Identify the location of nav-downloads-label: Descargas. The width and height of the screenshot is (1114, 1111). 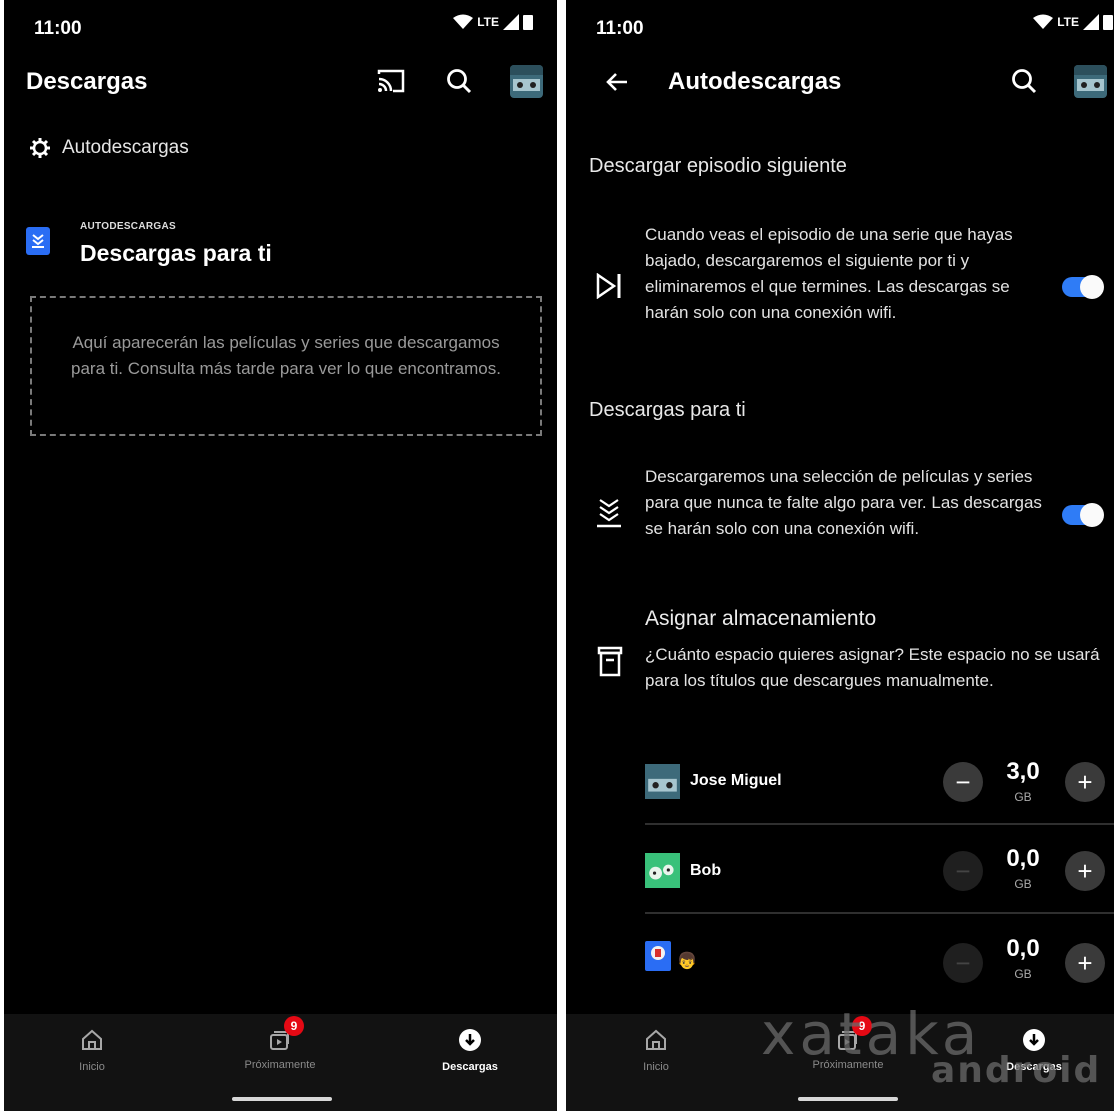
(470, 1067).